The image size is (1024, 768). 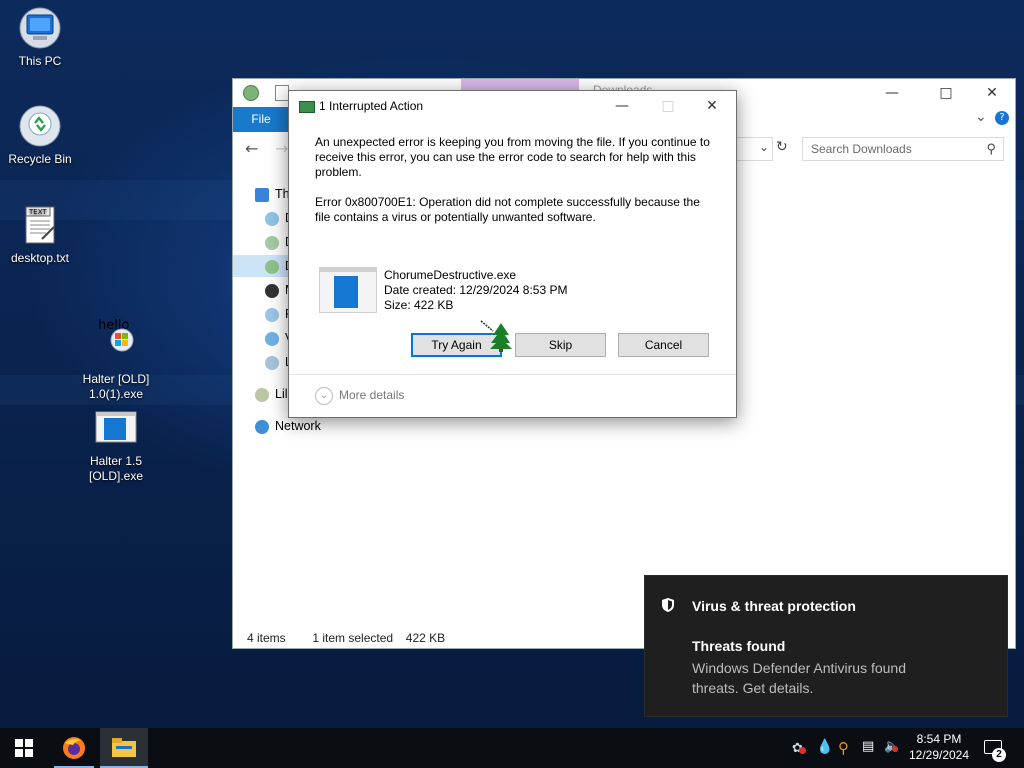 What do you see at coordinates (668, 106) in the screenshot?
I see `dialog-maximize-button: □` at bounding box center [668, 106].